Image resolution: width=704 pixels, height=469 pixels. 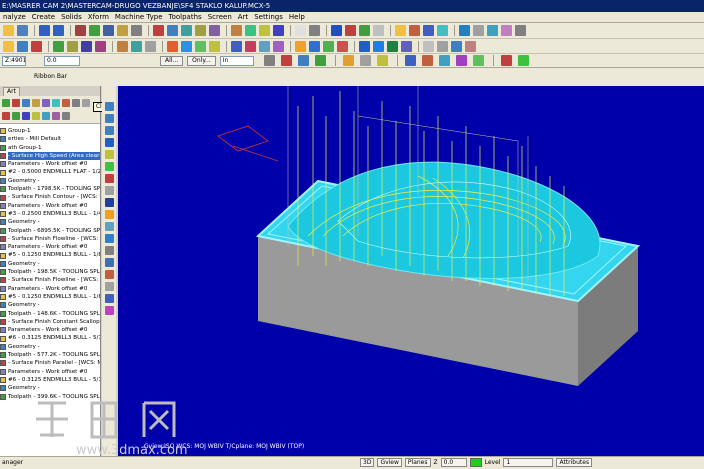 I want to click on tool-manager-icon, so click(x=456, y=46).